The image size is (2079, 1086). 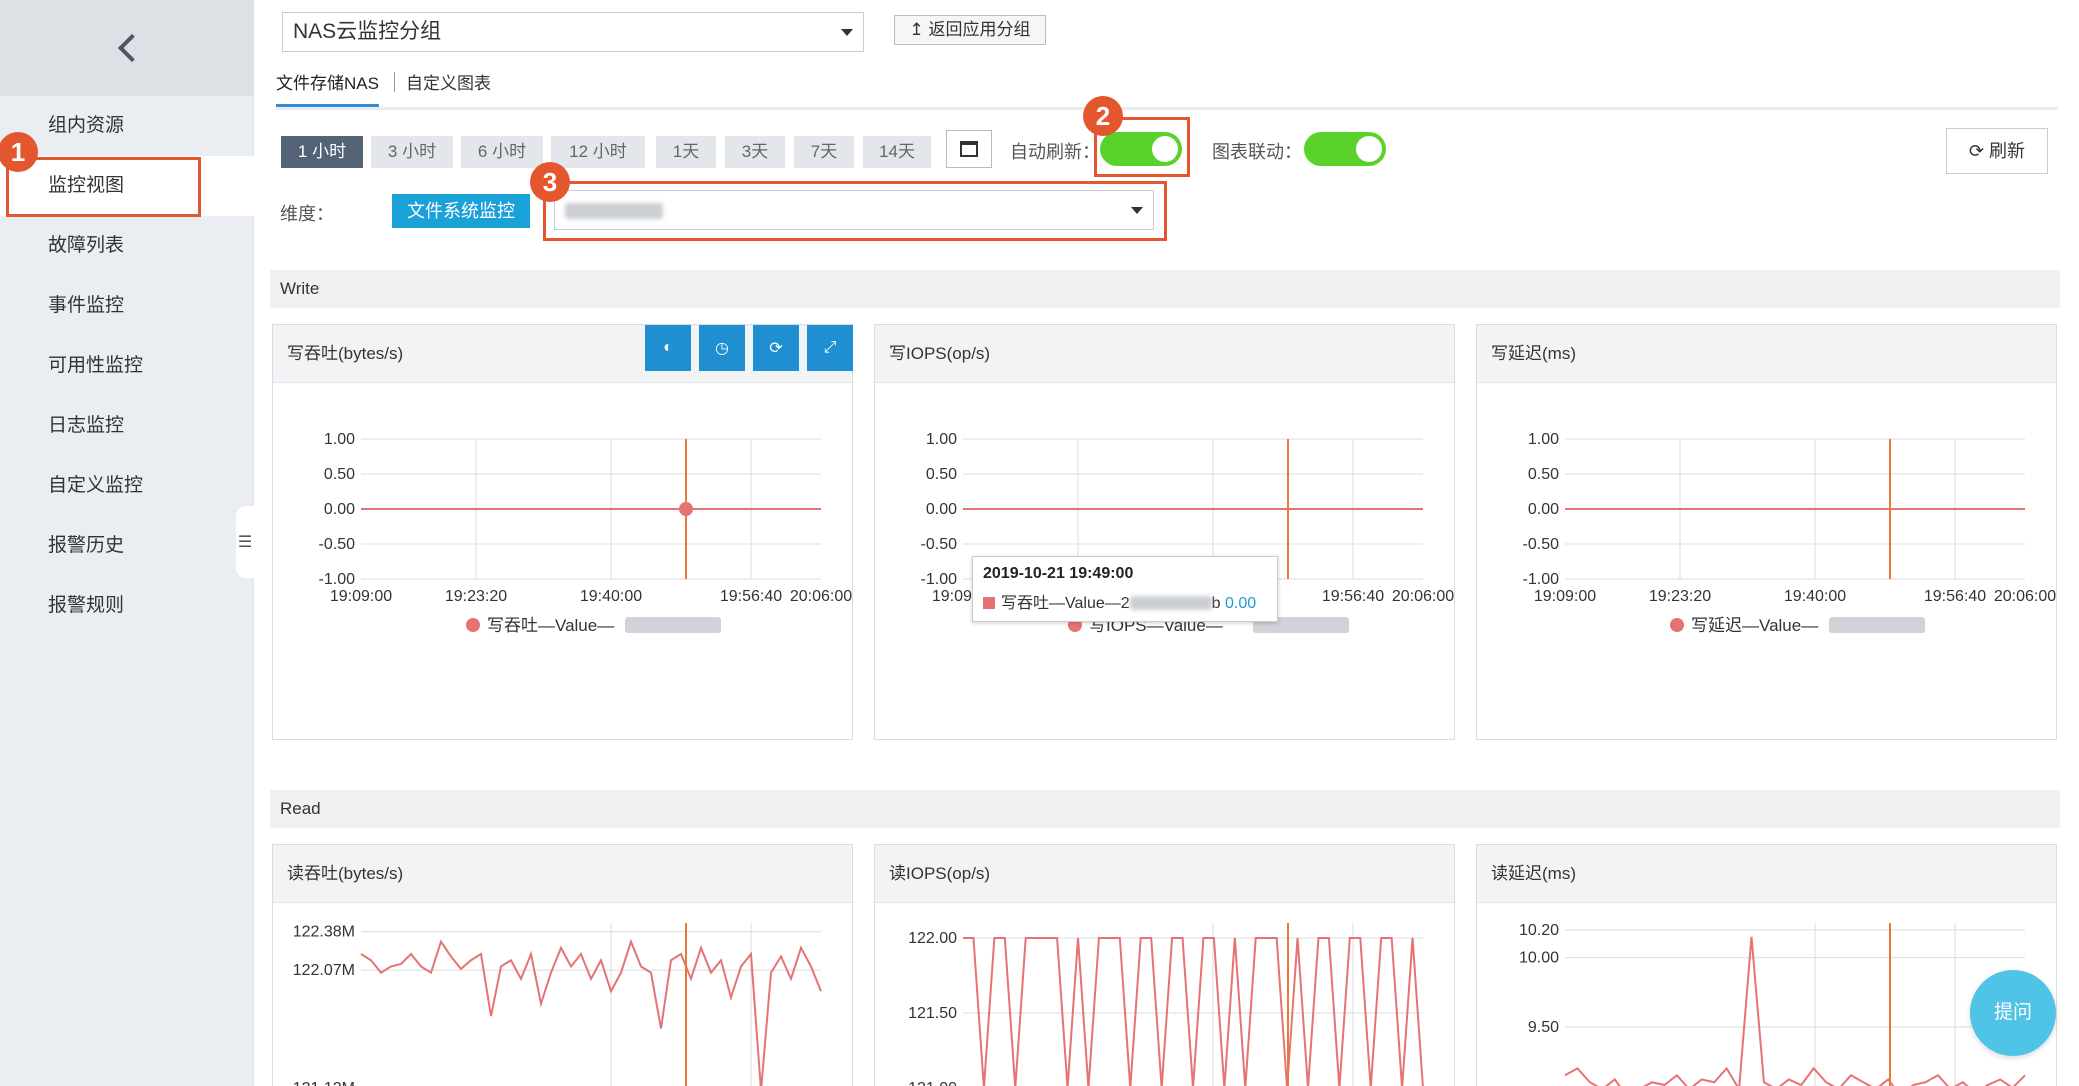 I want to click on panel-title: 读IOPS(op/s), so click(x=1164, y=874).